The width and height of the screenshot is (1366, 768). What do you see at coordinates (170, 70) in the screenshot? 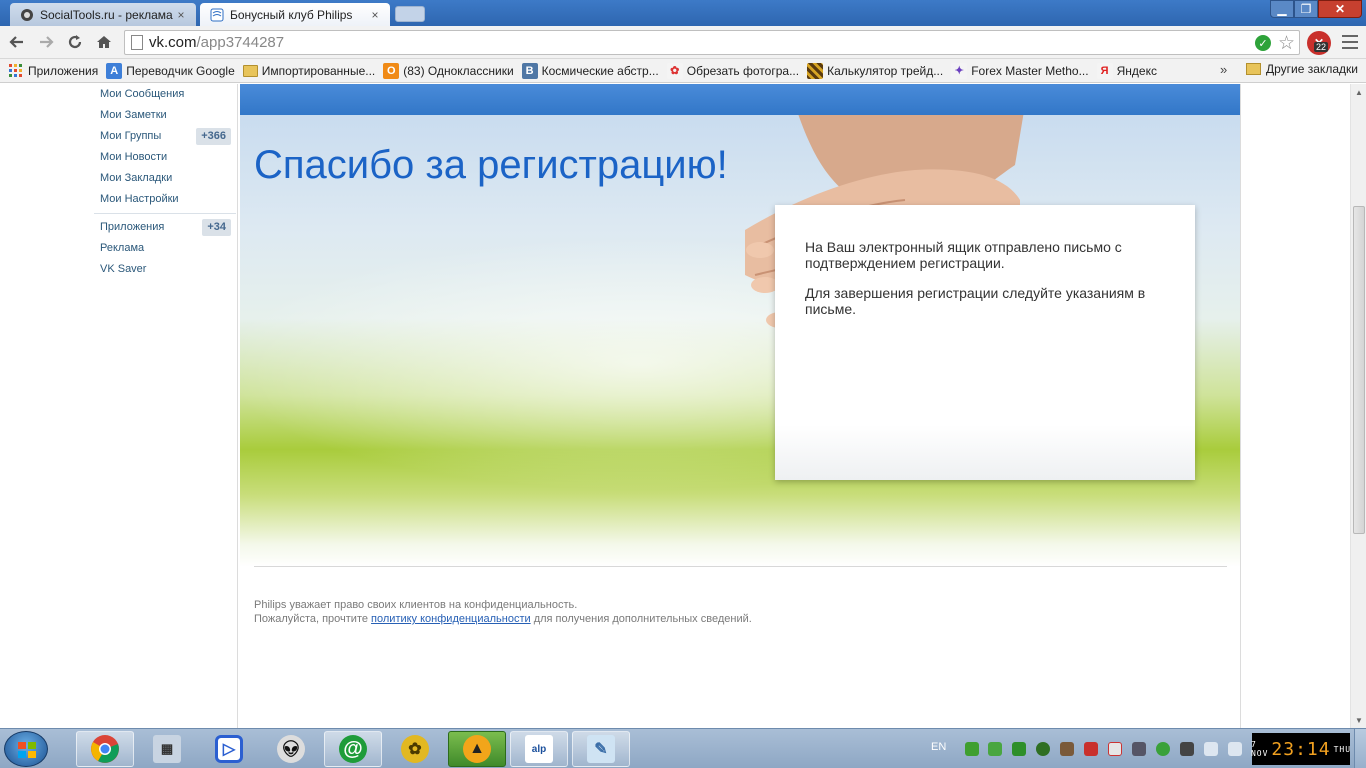
I see `bookmark-google-translate: A Переводчик Google` at bounding box center [170, 70].